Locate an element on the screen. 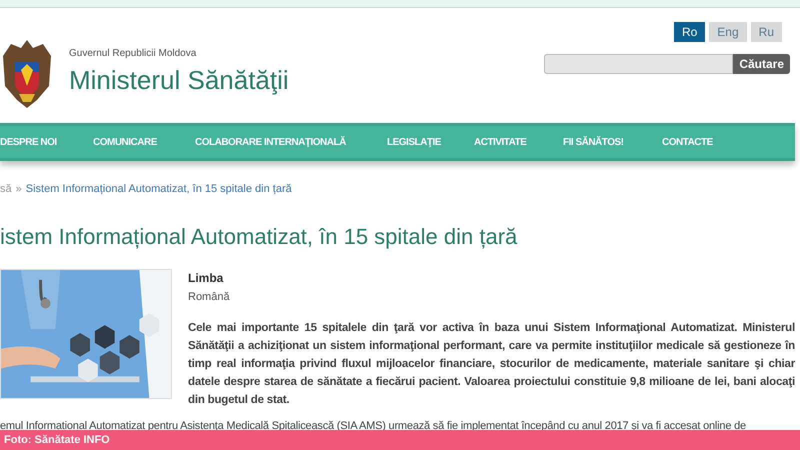 The image size is (800, 450). site-title: Ministerul Sănătăţii is located at coordinates (179, 80).